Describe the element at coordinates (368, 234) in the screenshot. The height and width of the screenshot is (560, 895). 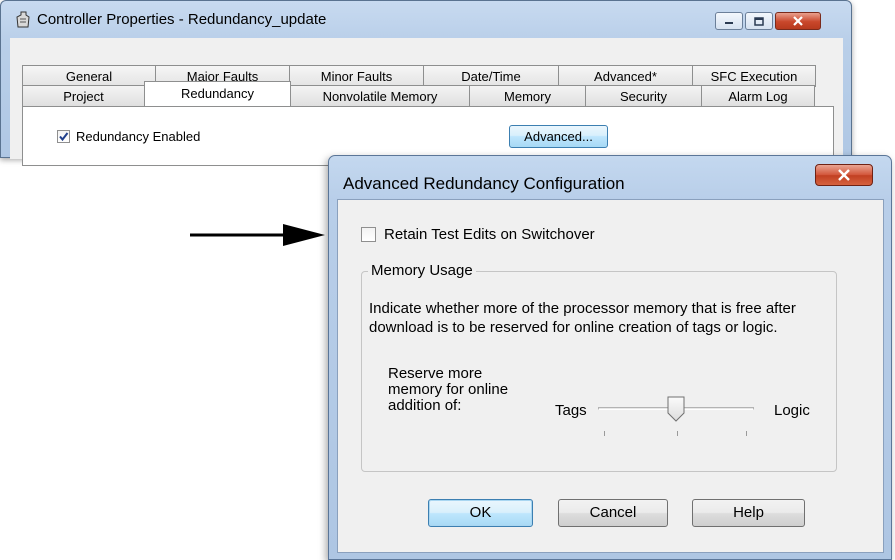
I see `retain-test-edits-checkbox` at that location.